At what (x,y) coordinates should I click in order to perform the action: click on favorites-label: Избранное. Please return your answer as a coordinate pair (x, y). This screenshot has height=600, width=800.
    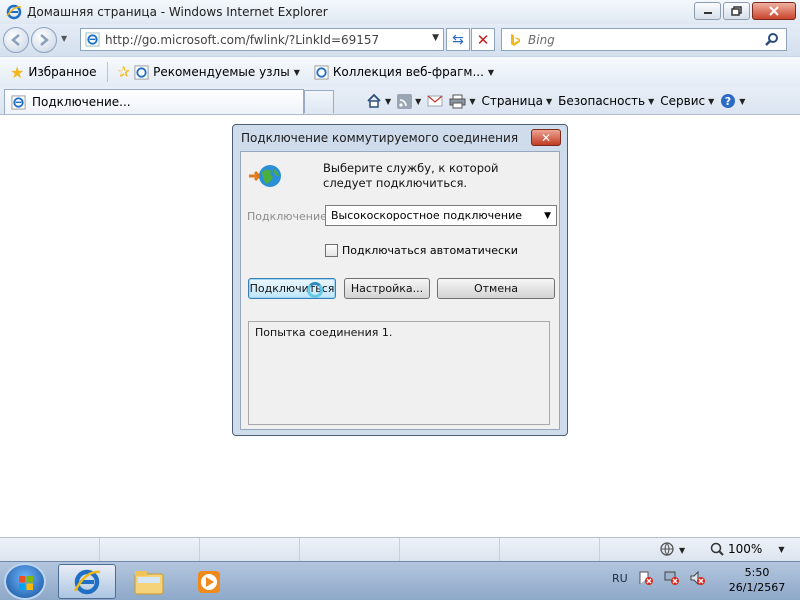
    Looking at the image, I should click on (62, 72).